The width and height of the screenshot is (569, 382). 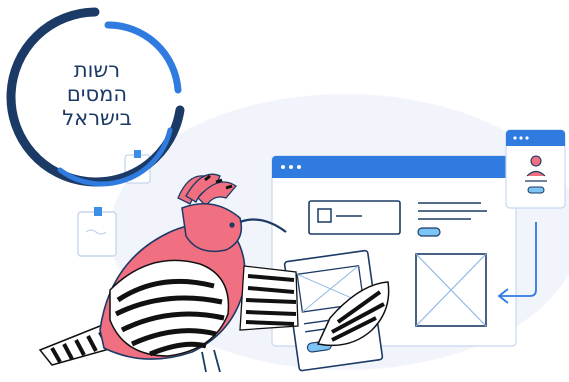 I want to click on logo-line-3: בישראל, so click(x=97, y=118).